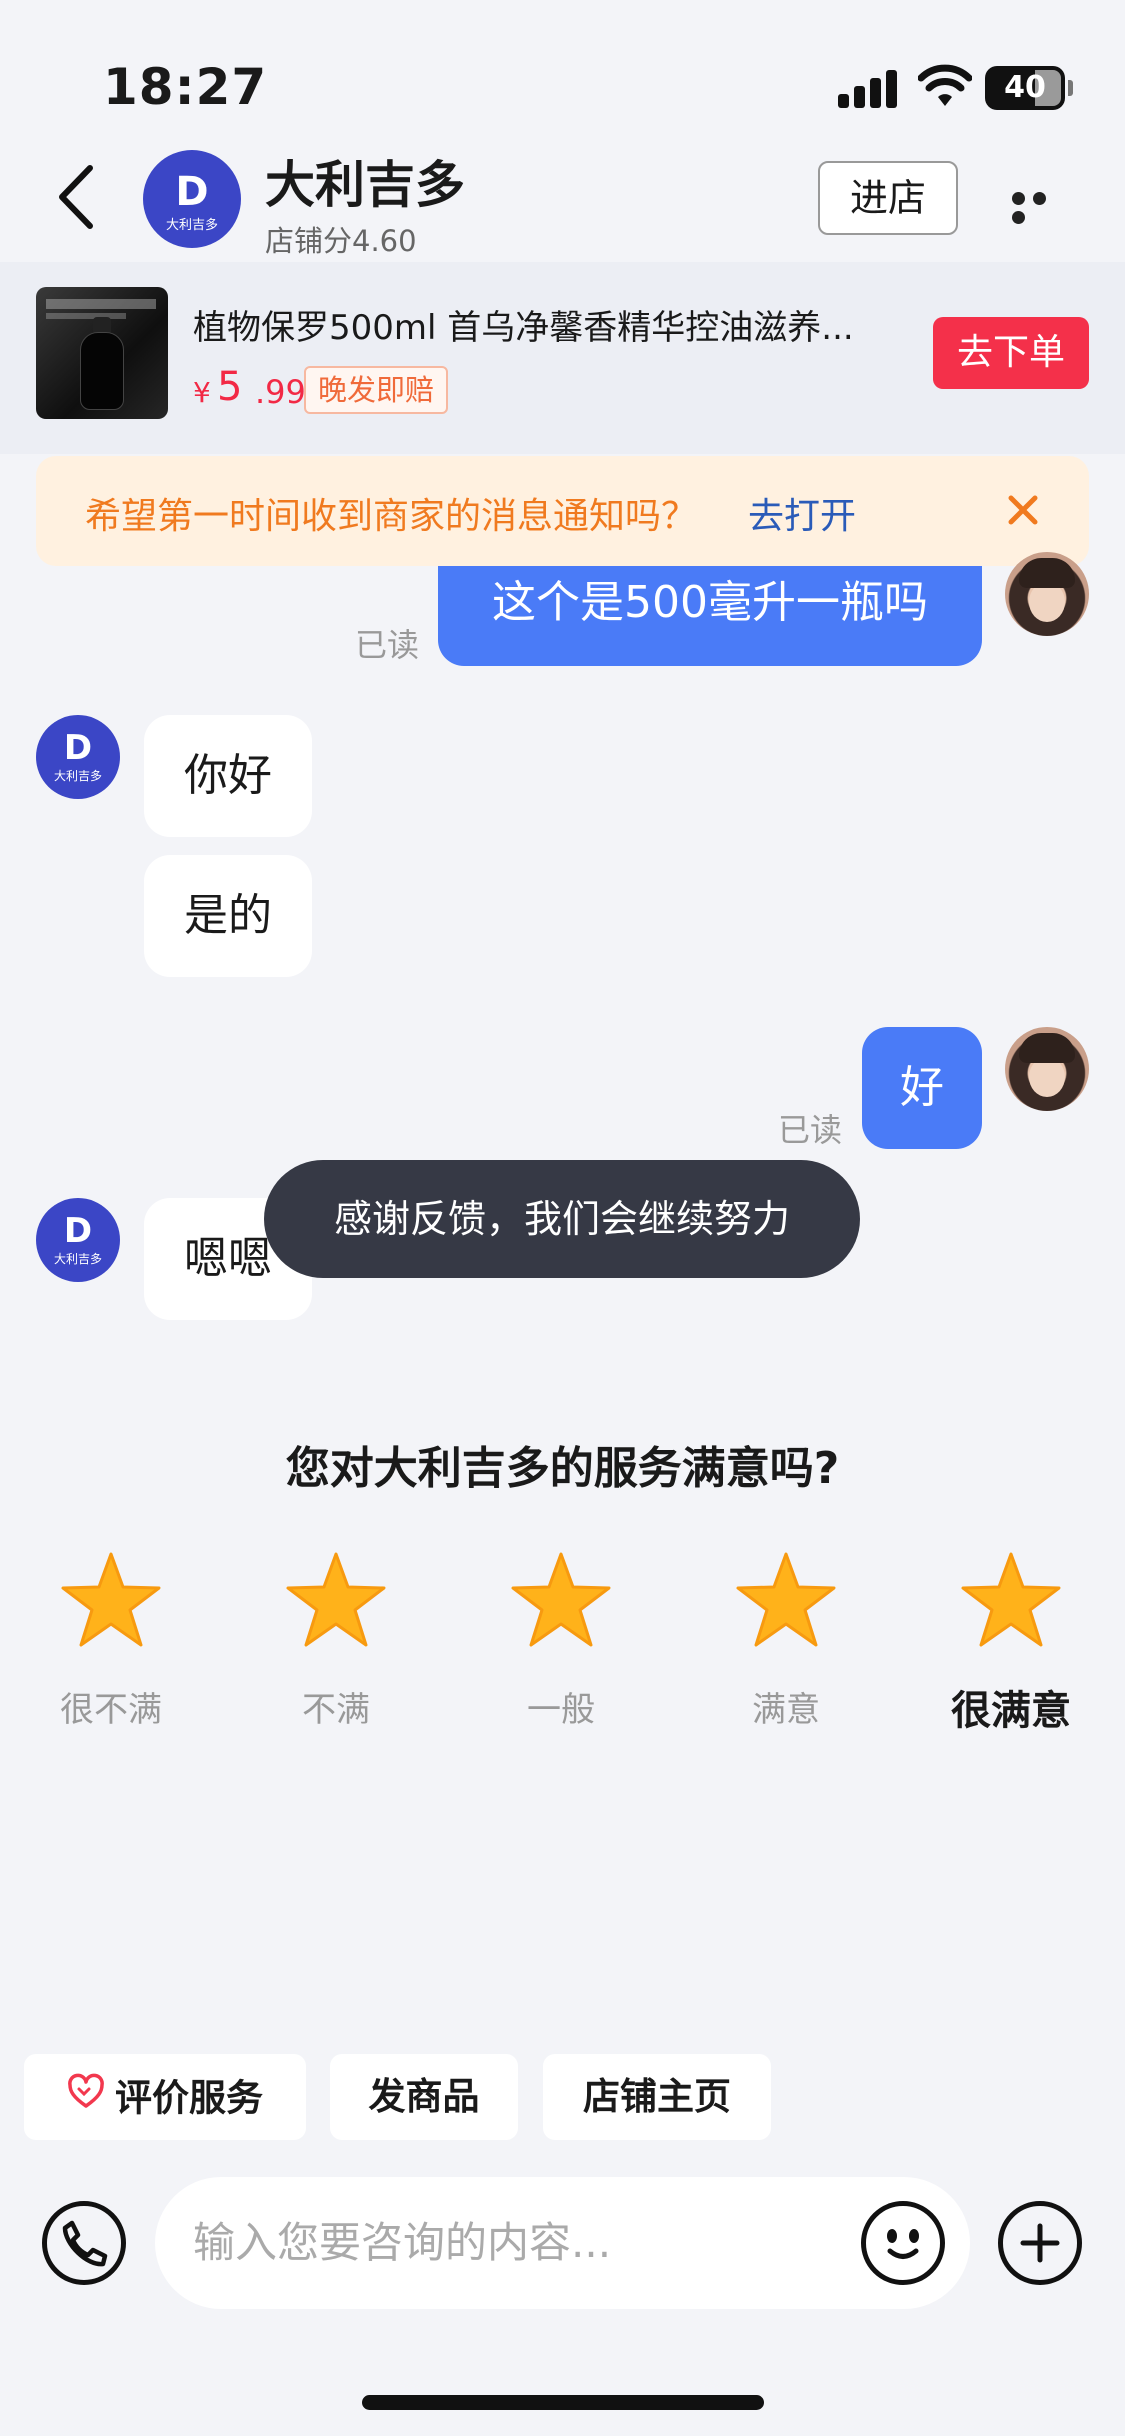 The height and width of the screenshot is (2436, 1125). I want to click on message-bubble-incoming: 你好, so click(228, 776).